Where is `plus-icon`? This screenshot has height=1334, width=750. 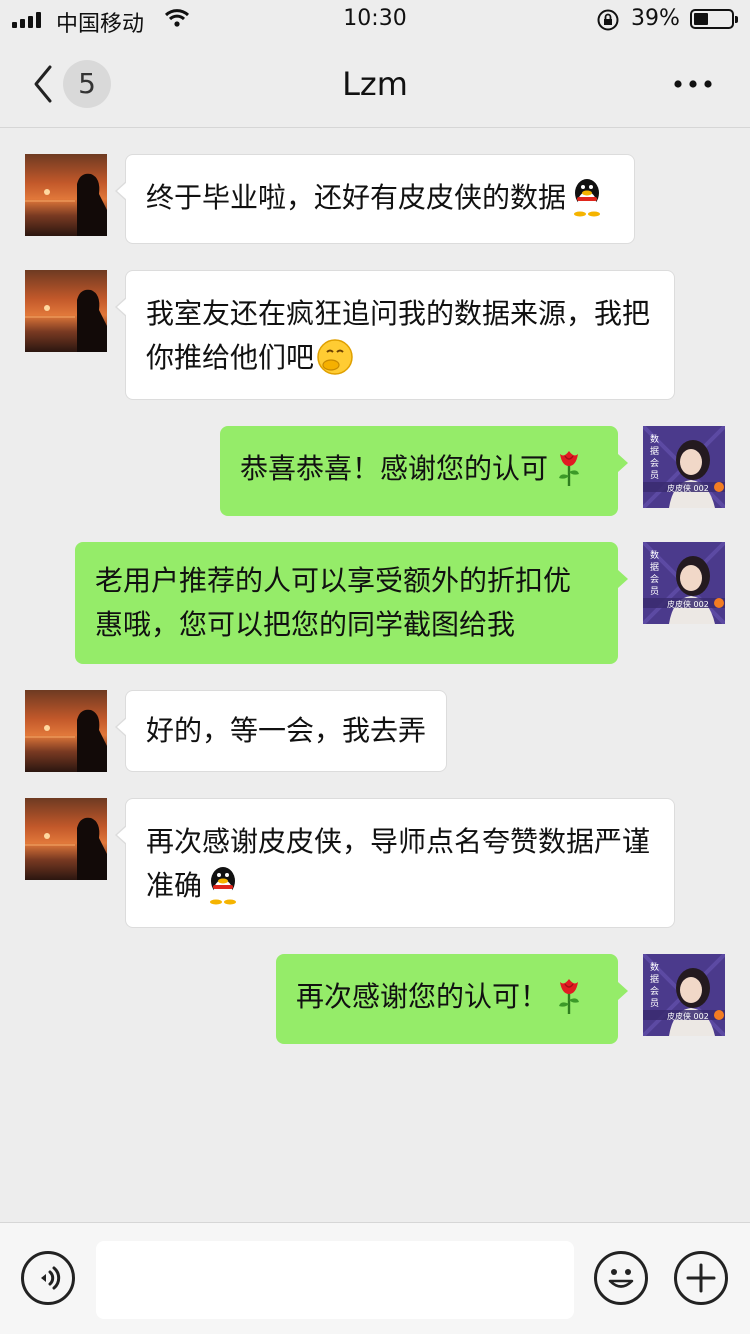
plus-icon is located at coordinates (701, 1278).